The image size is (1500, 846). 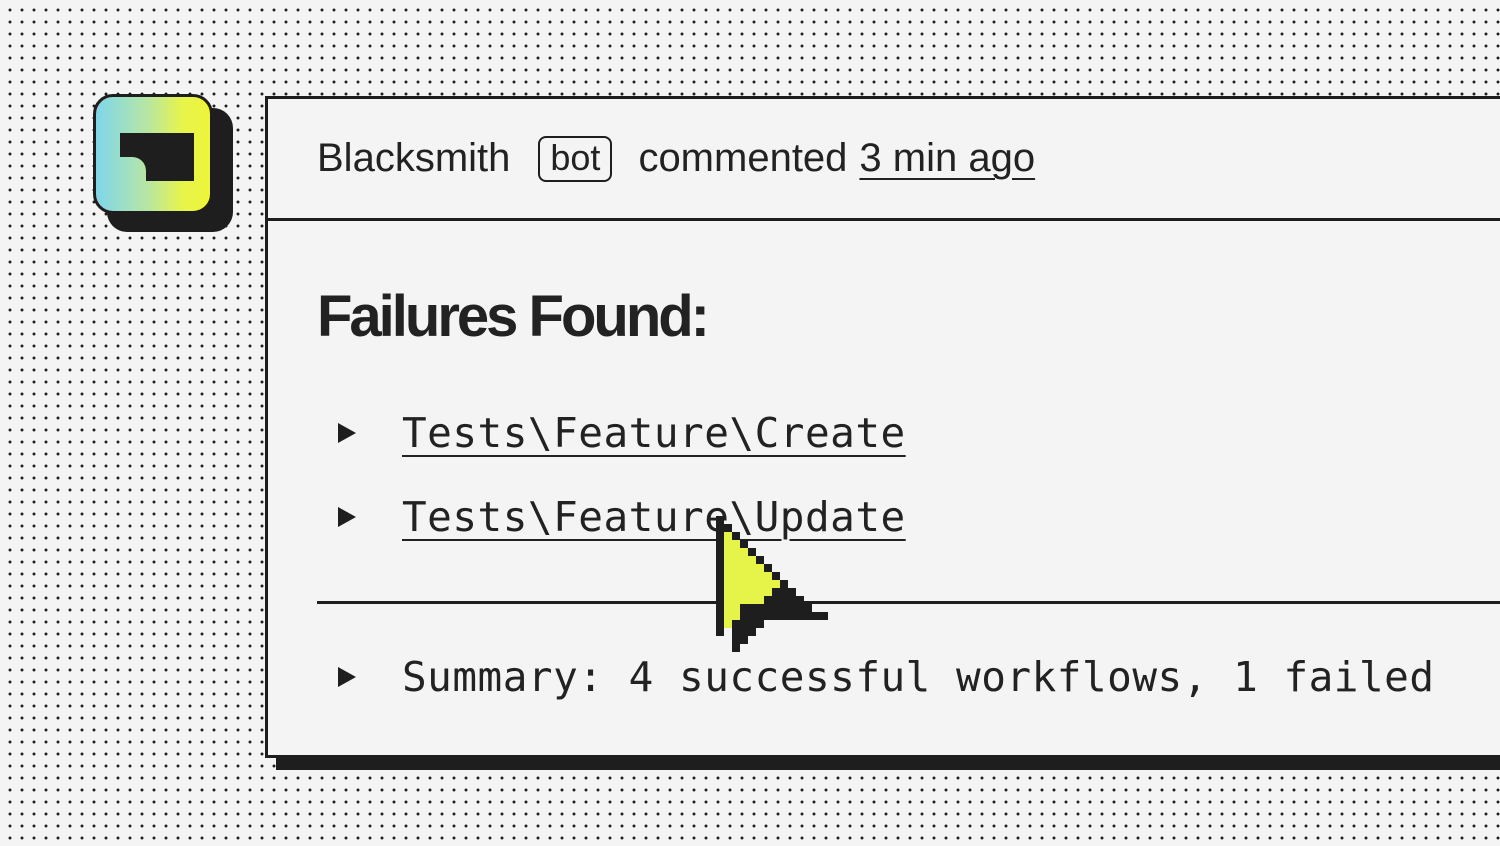 I want to click on failure-link-create: Tests\Feature\Create, so click(x=654, y=433).